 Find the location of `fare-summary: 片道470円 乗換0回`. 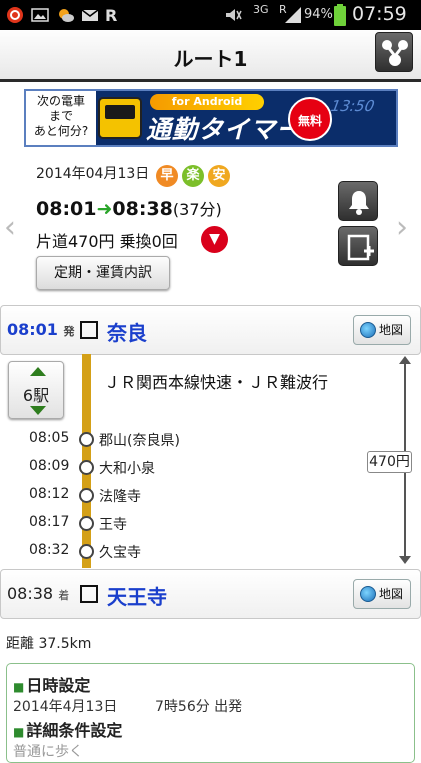

fare-summary: 片道470円 乗換0回 is located at coordinates (107, 241).